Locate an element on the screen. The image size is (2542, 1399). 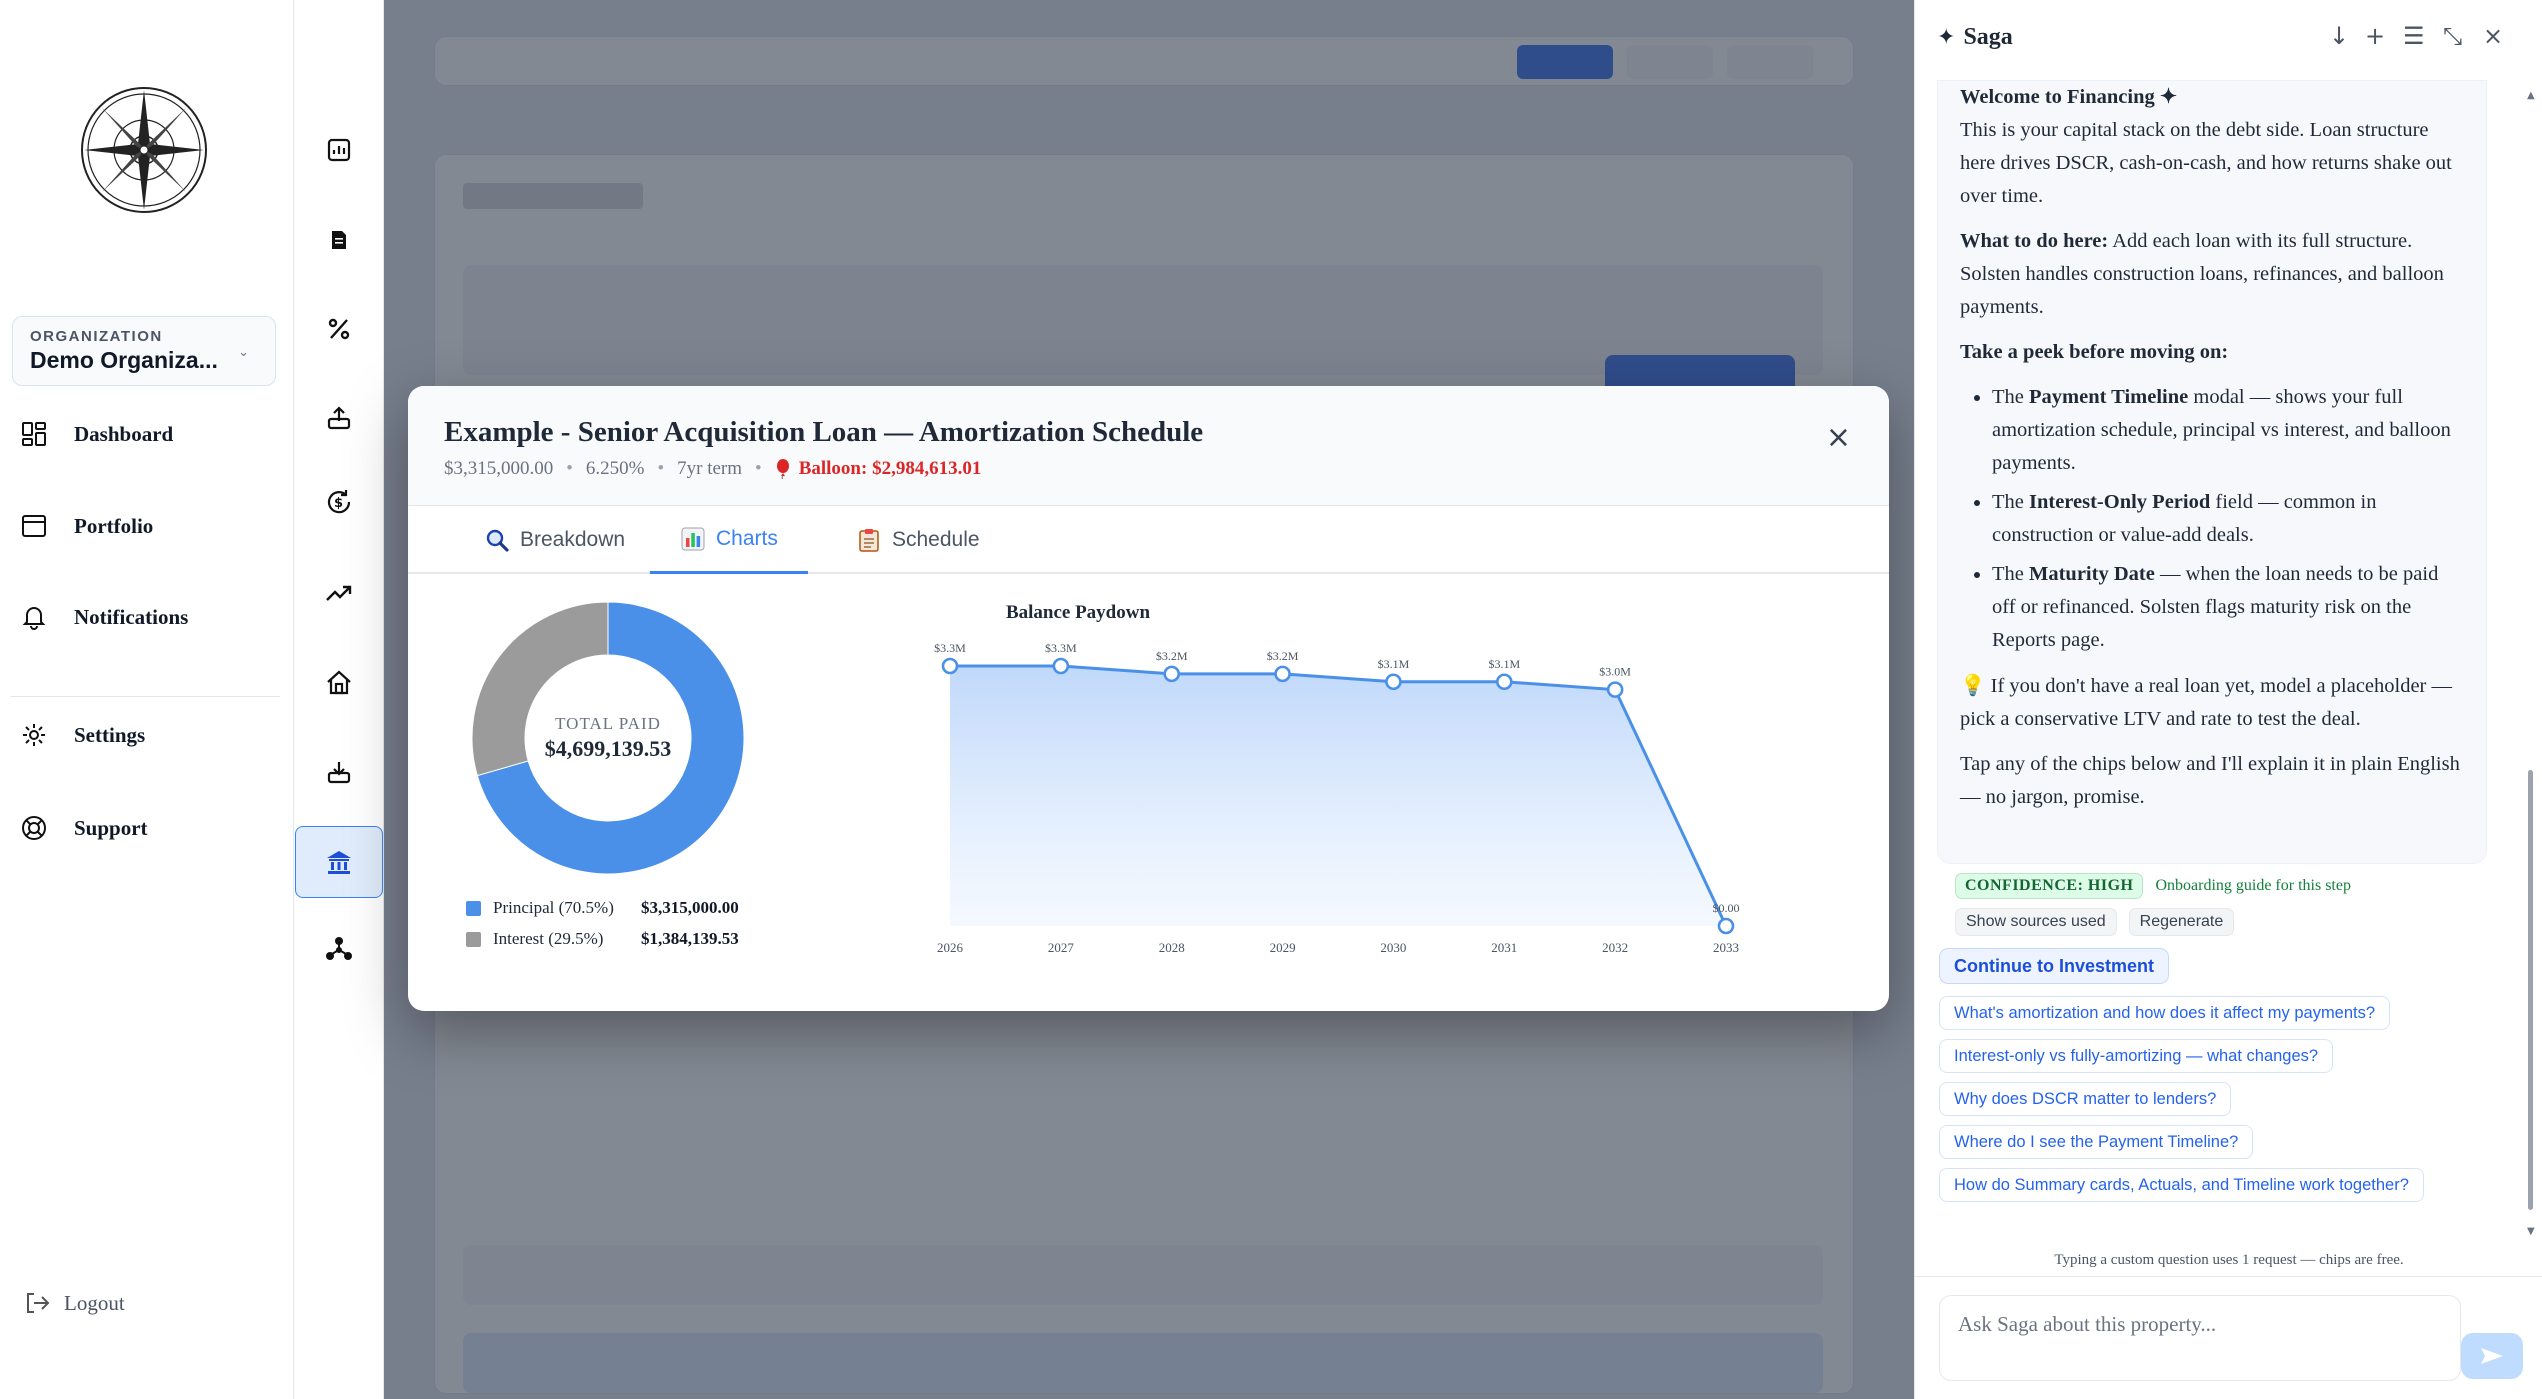
nav-notifications: Notifications is located at coordinates (146, 617).